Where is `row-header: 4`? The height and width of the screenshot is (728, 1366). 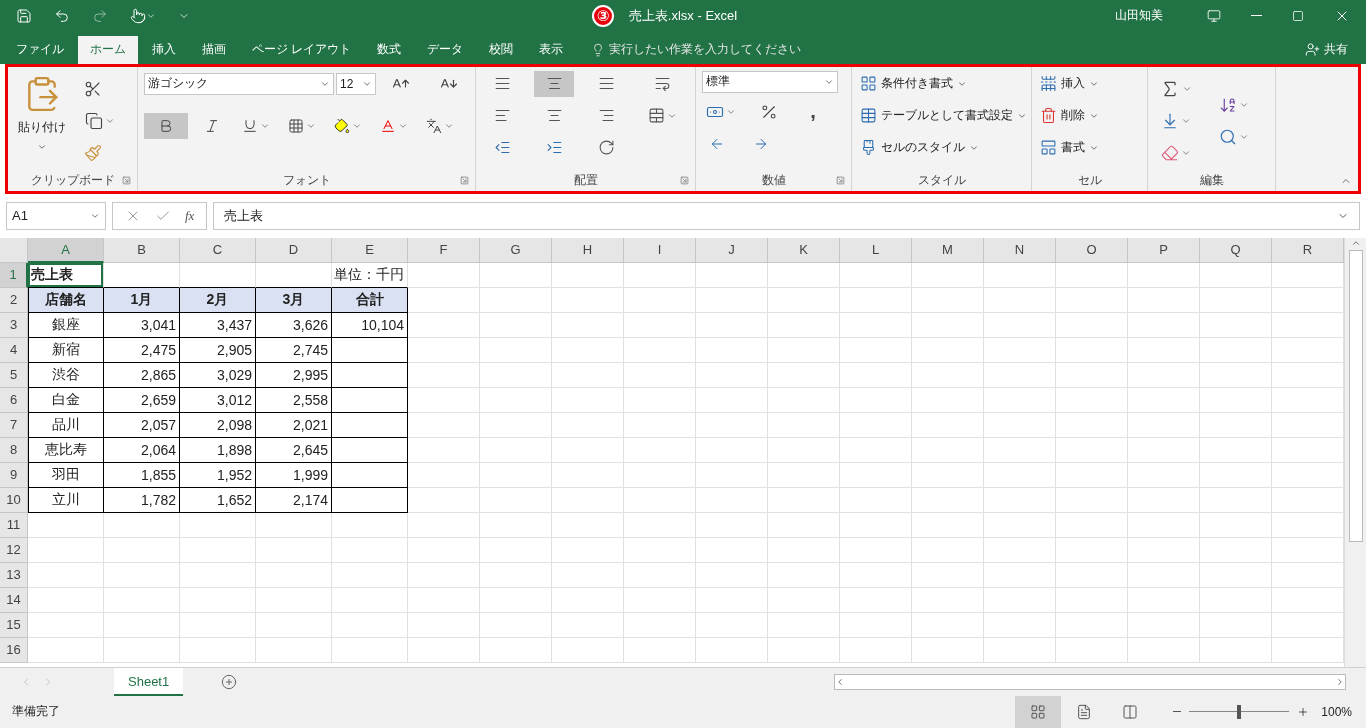
row-header: 4 is located at coordinates (14, 350).